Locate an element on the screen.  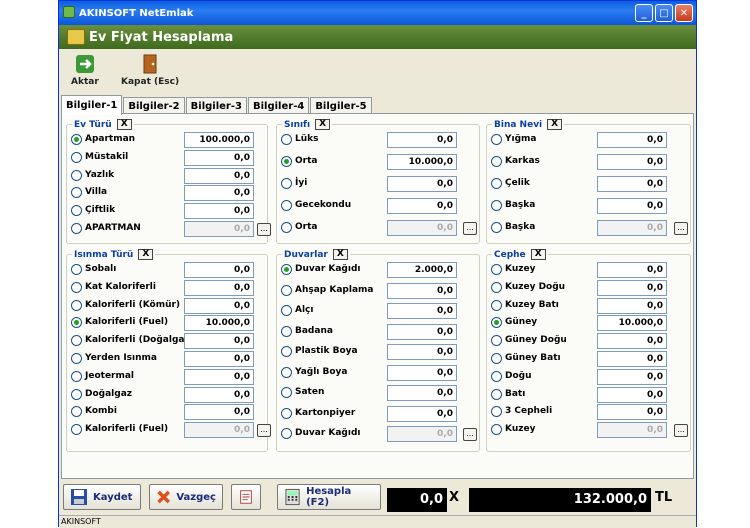
kaydet-button: Kaydet is located at coordinates (102, 497).